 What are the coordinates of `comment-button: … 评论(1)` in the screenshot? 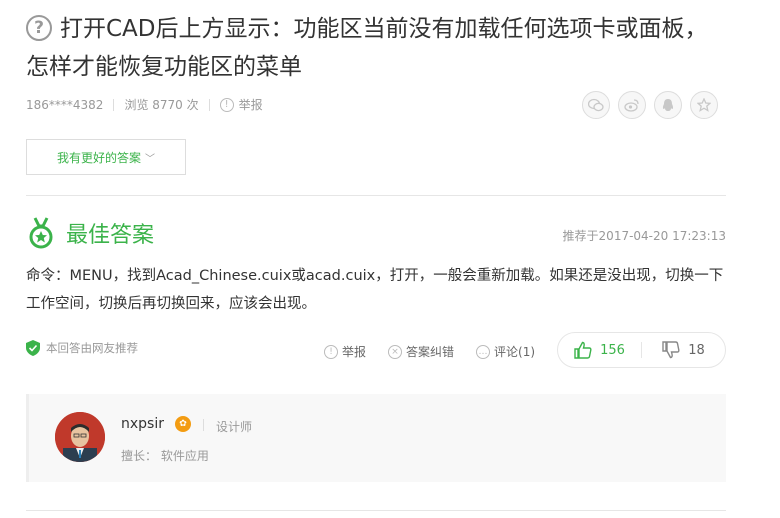 It's located at (505, 351).